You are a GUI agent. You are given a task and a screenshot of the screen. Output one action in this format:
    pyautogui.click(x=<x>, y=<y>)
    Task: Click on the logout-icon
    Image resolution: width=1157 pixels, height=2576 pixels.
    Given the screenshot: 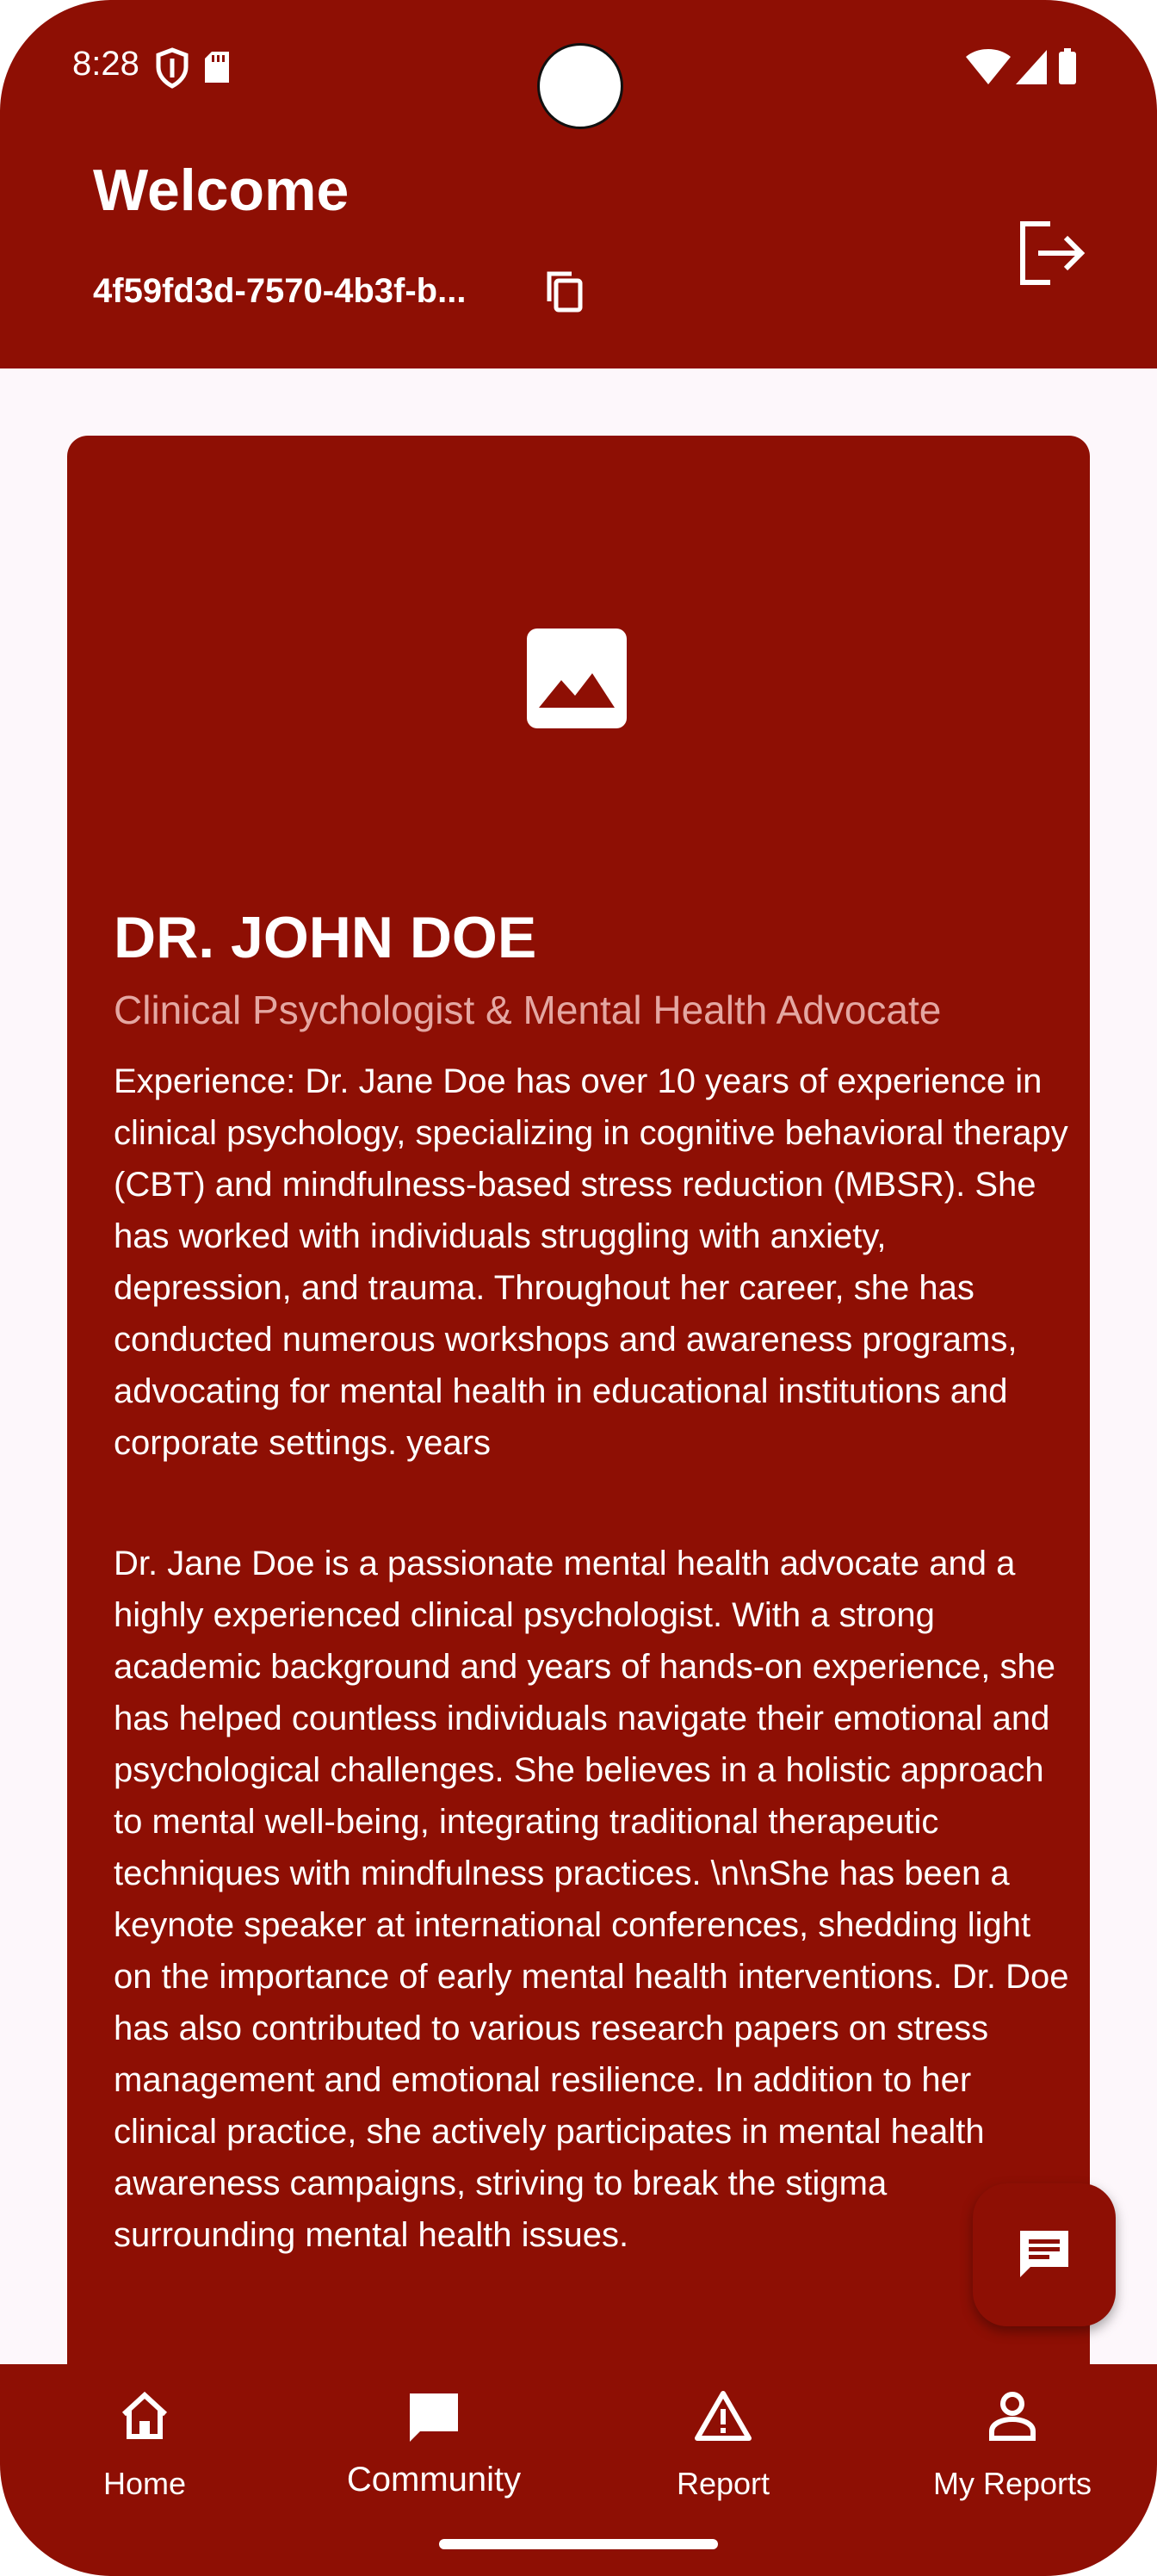 What is the action you would take?
    pyautogui.click(x=1053, y=253)
    